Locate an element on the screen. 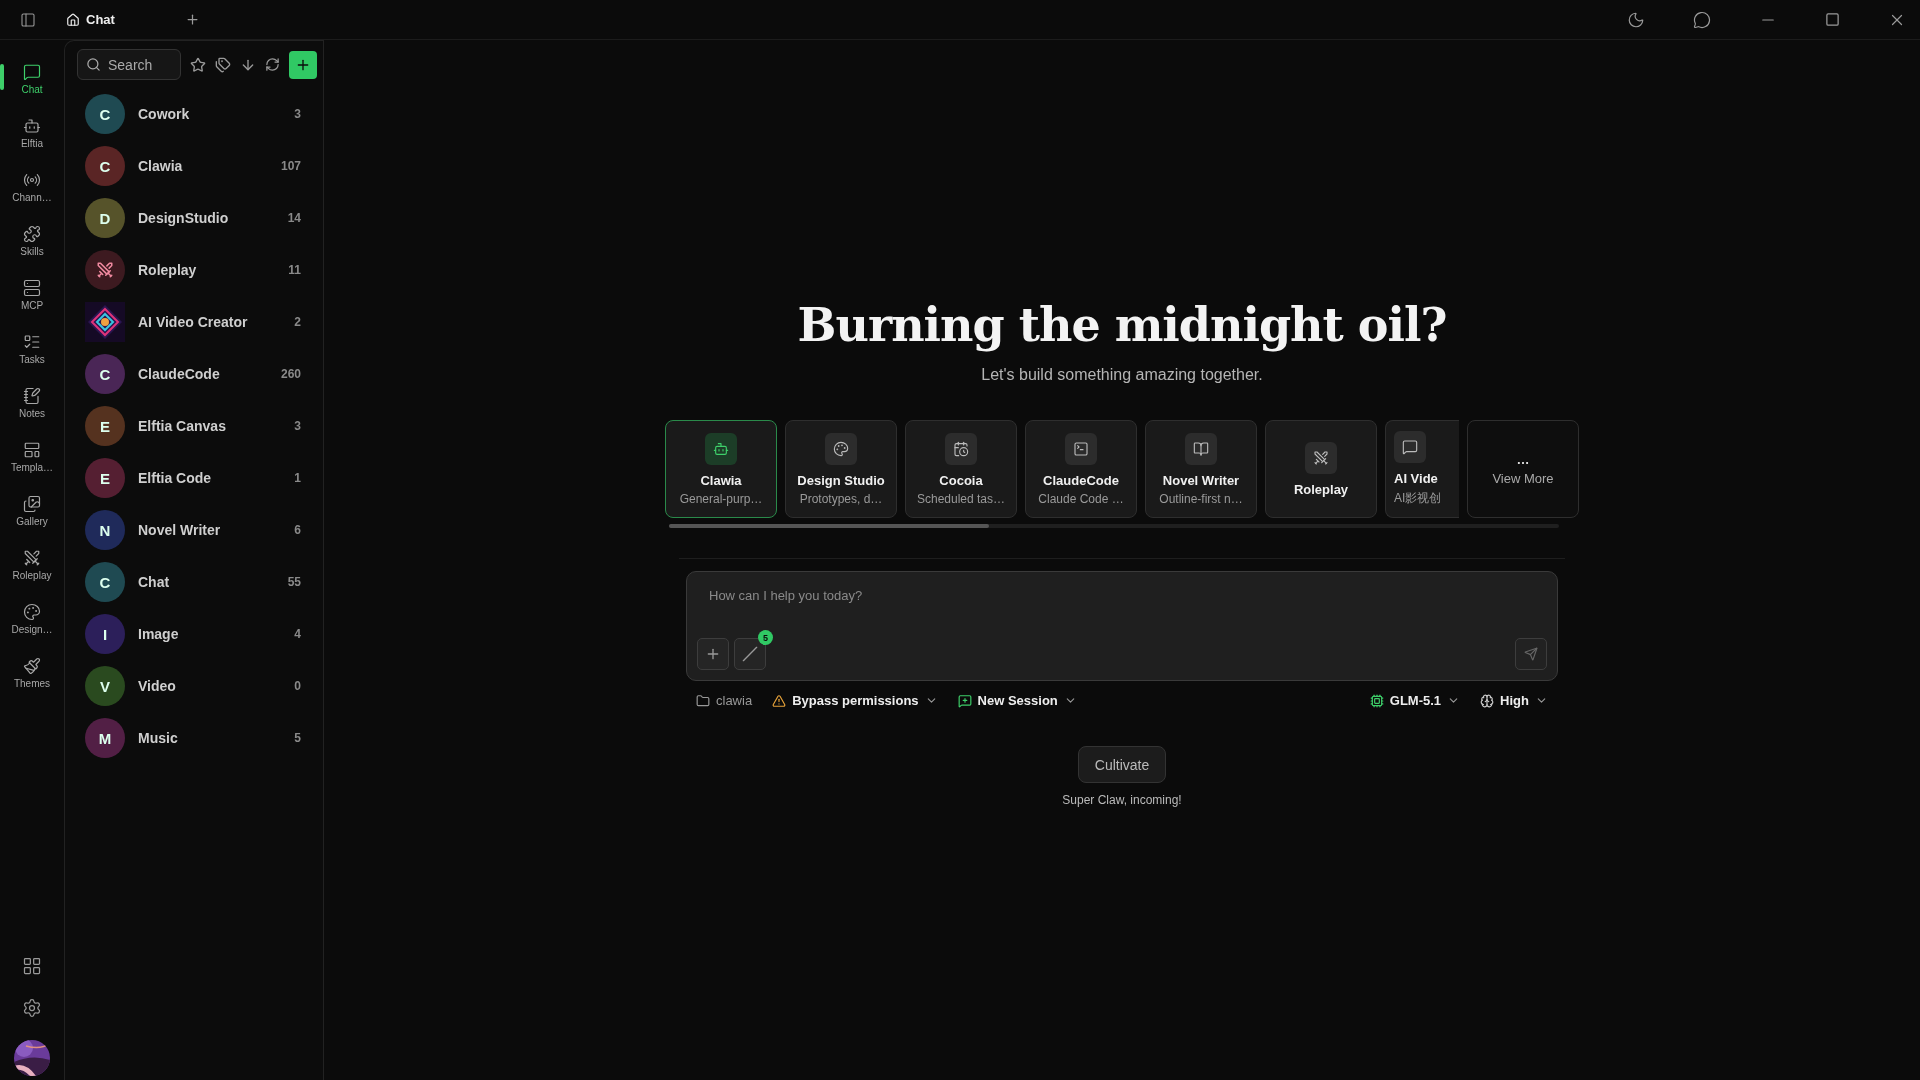 Image resolution: width=1920 pixels, height=1080 pixels. agent-card: AI Vide AI影视创 is located at coordinates (1422, 469).